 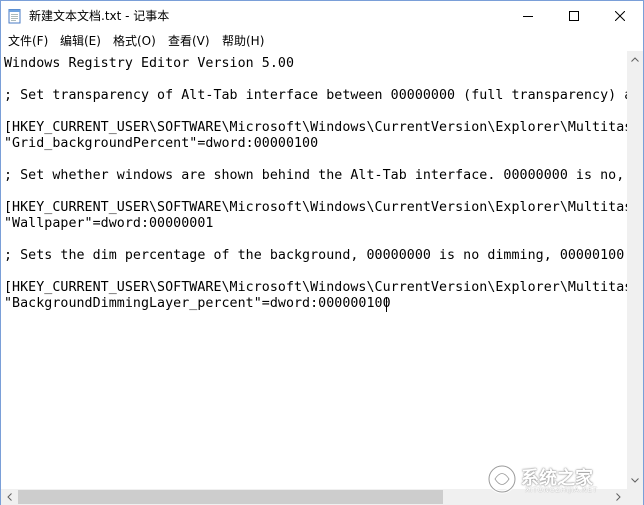 I want to click on maximize-button, so click(x=574, y=16).